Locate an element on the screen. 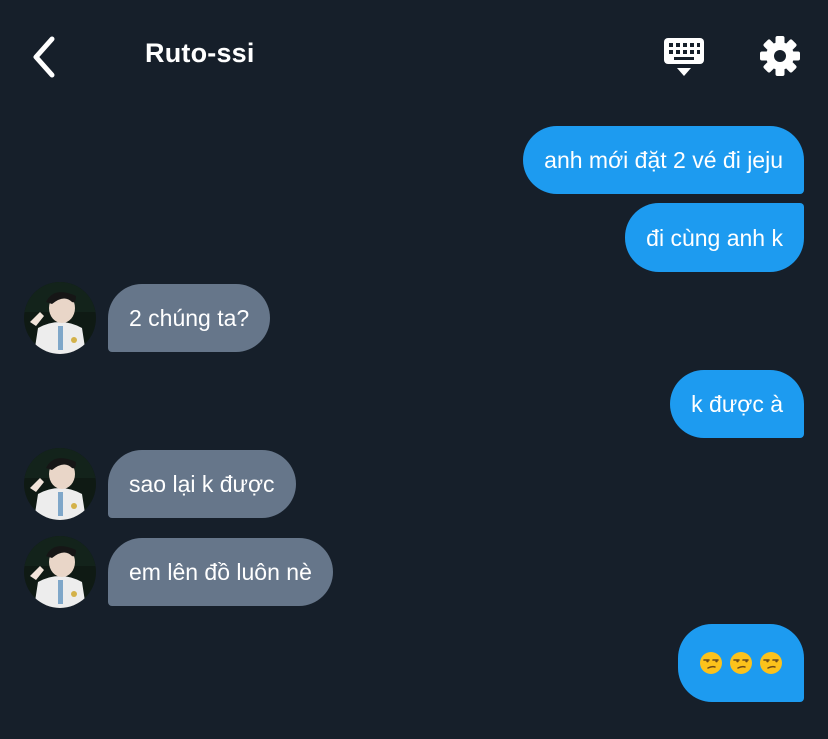 The image size is (828, 739). message-bubble-outgoing: đi cùng anh k is located at coordinates (714, 237).